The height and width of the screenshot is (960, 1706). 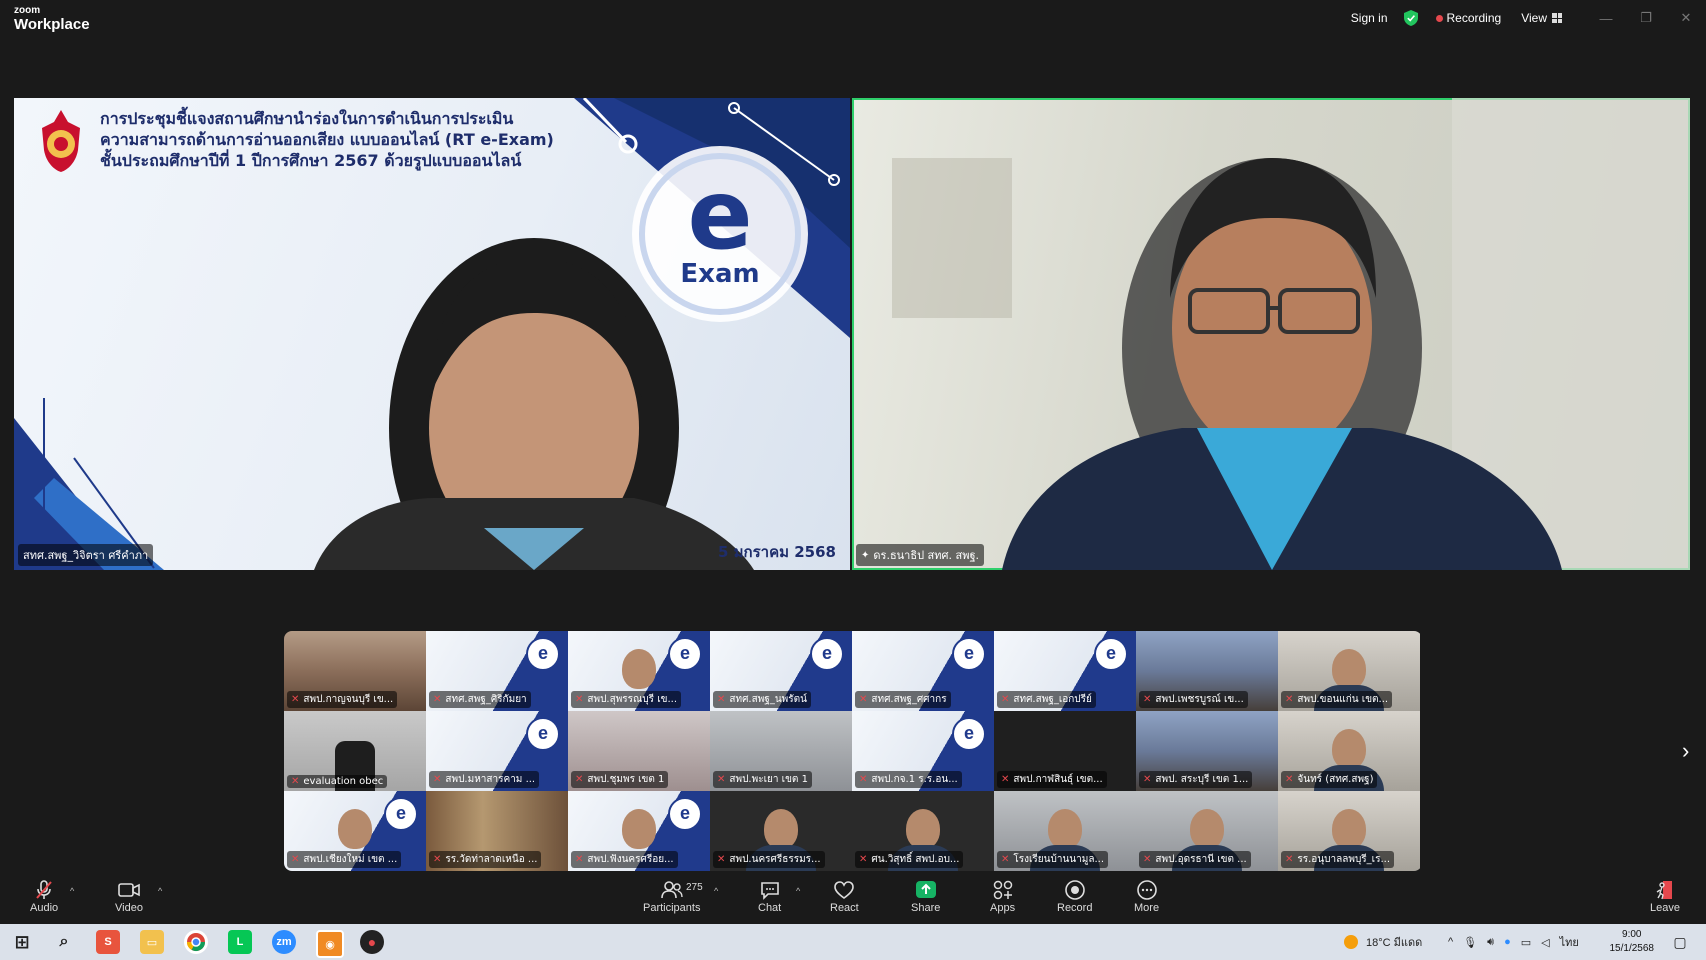 I want to click on gallery-tile: e ✕ สทศ.สพฐ_เอกปรีย์, so click(x=1065, y=671).